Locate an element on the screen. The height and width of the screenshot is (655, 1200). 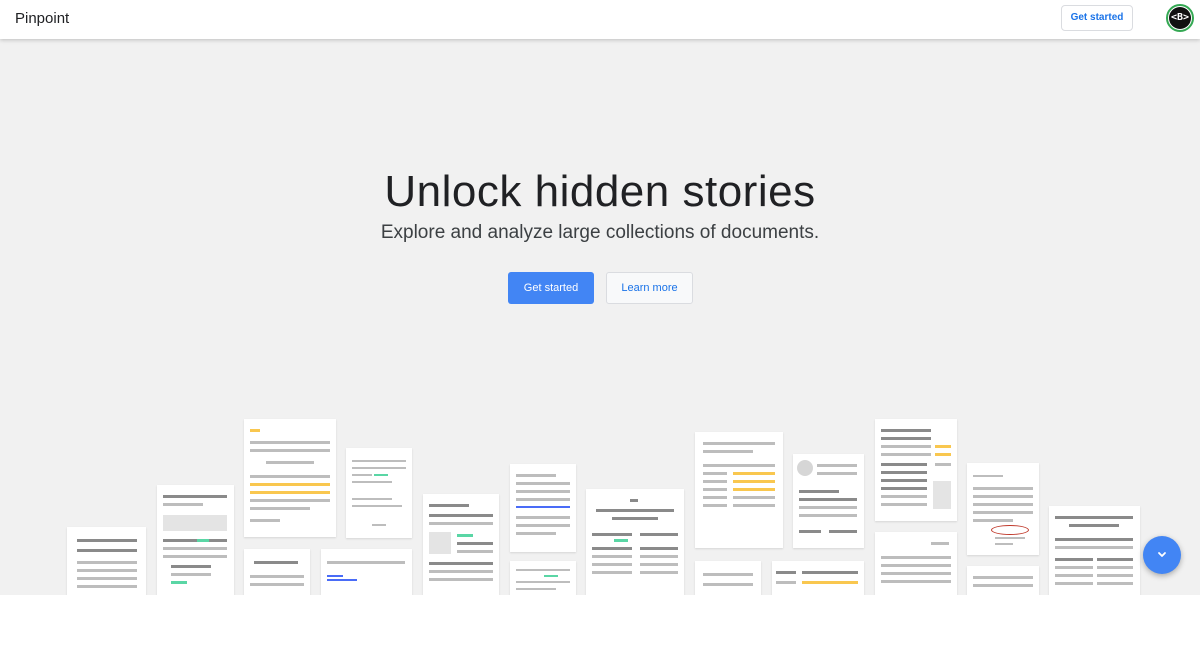
top-app-bar: Pinpoint Get started <B> is located at coordinates (600, 19).